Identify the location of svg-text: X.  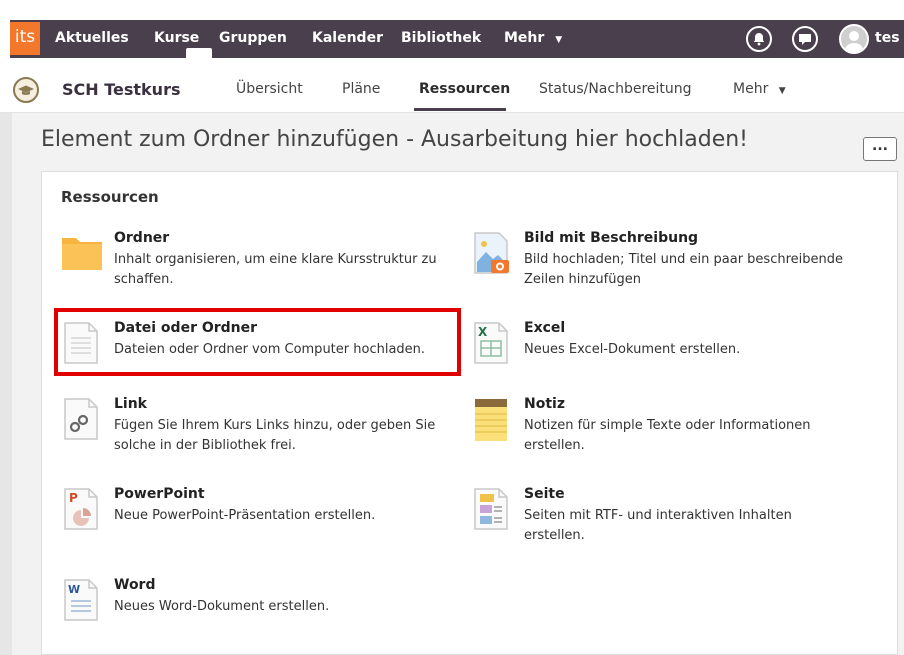
(483, 332).